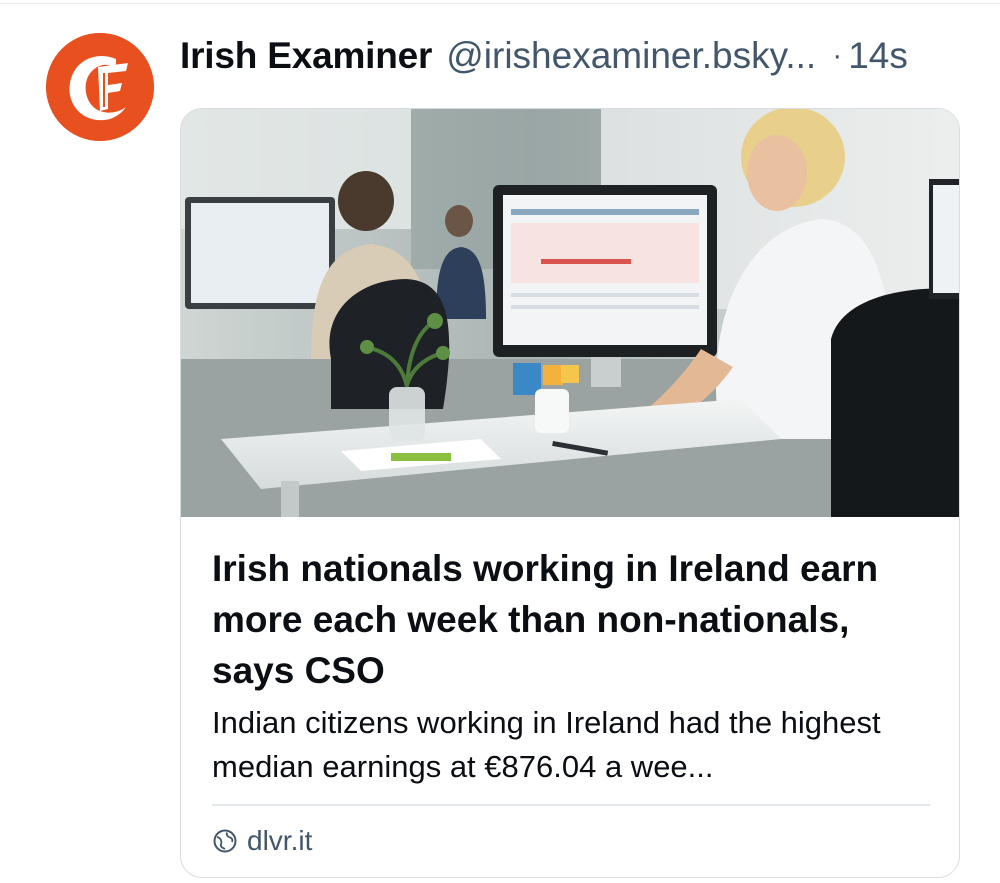 Image resolution: width=1000 pixels, height=883 pixels. I want to click on card-footer: dlvr.it, so click(262, 841).